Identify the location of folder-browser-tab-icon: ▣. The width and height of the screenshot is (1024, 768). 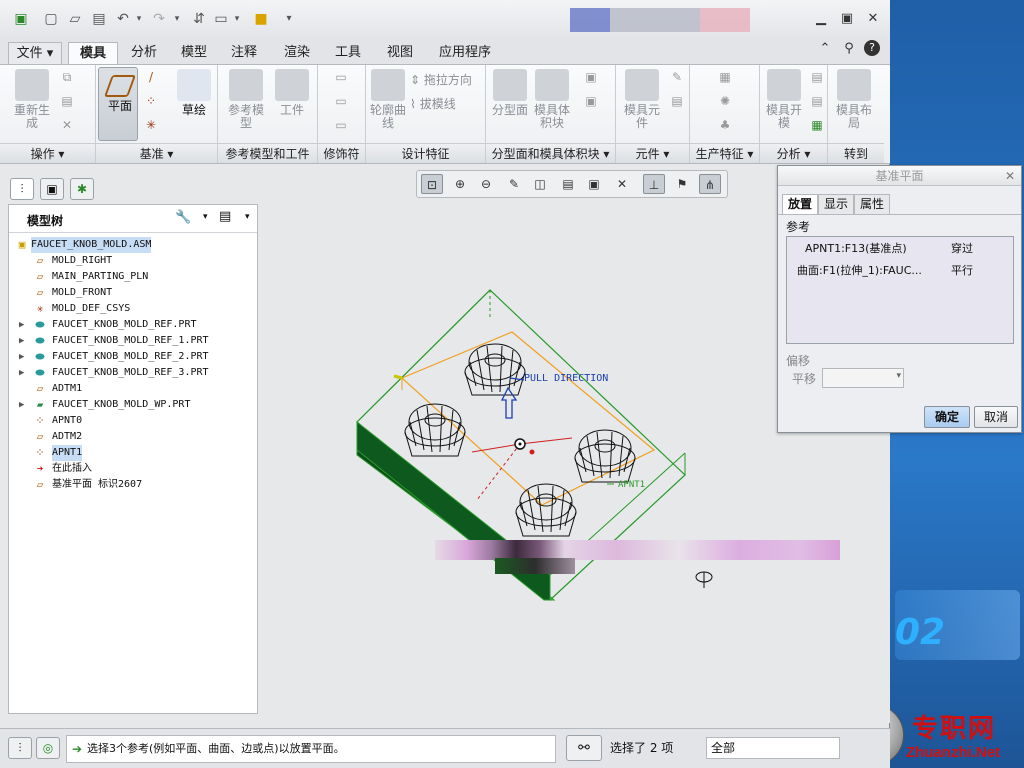
(52, 189).